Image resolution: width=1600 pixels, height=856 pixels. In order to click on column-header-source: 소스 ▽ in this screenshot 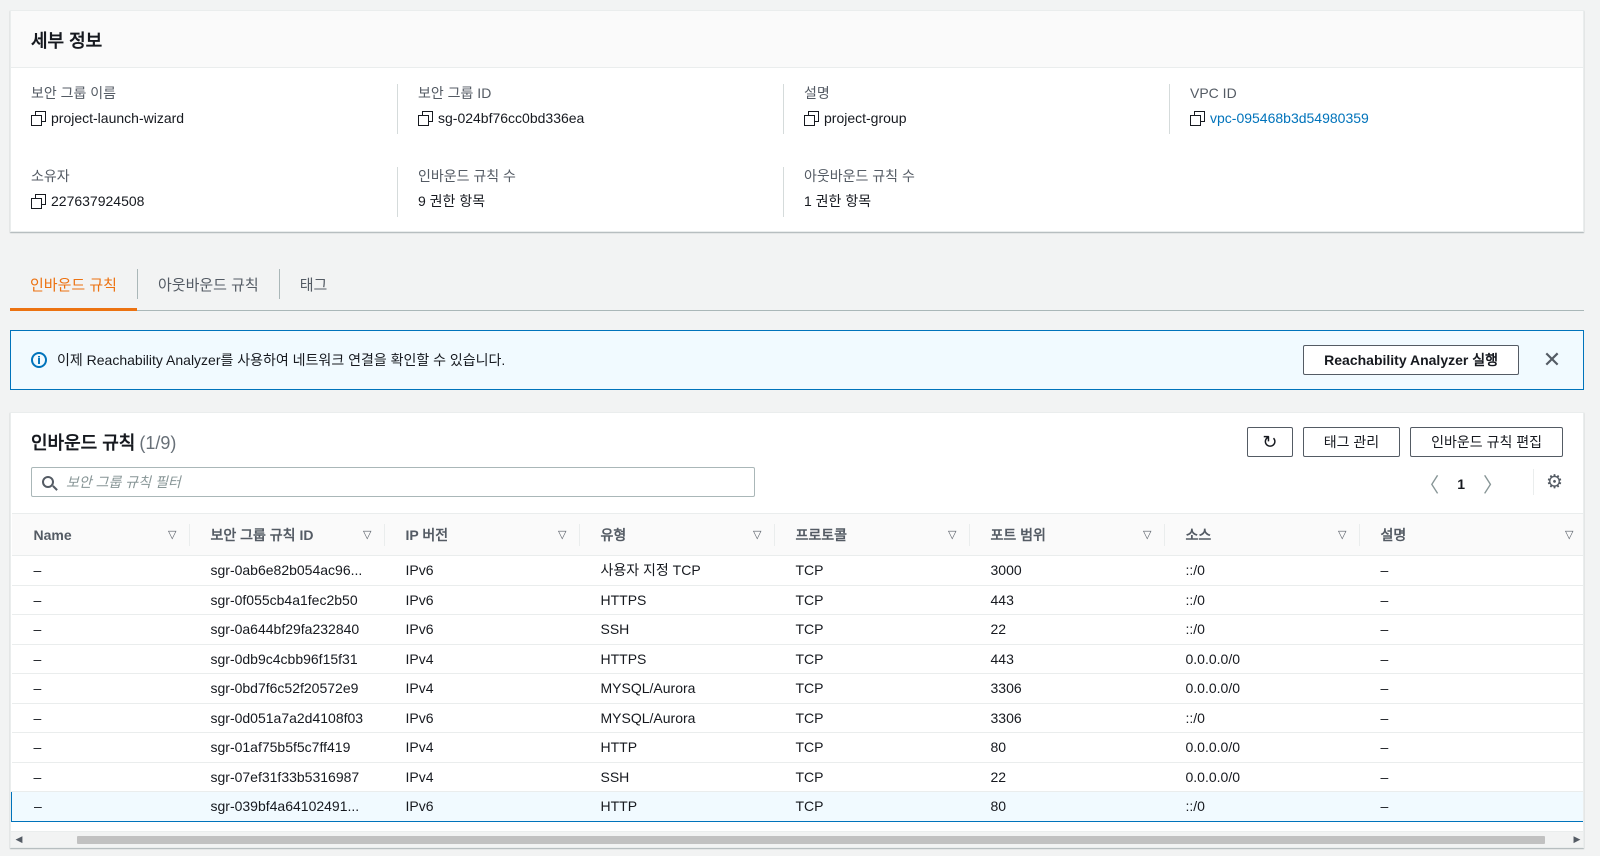, I will do `click(1261, 535)`.